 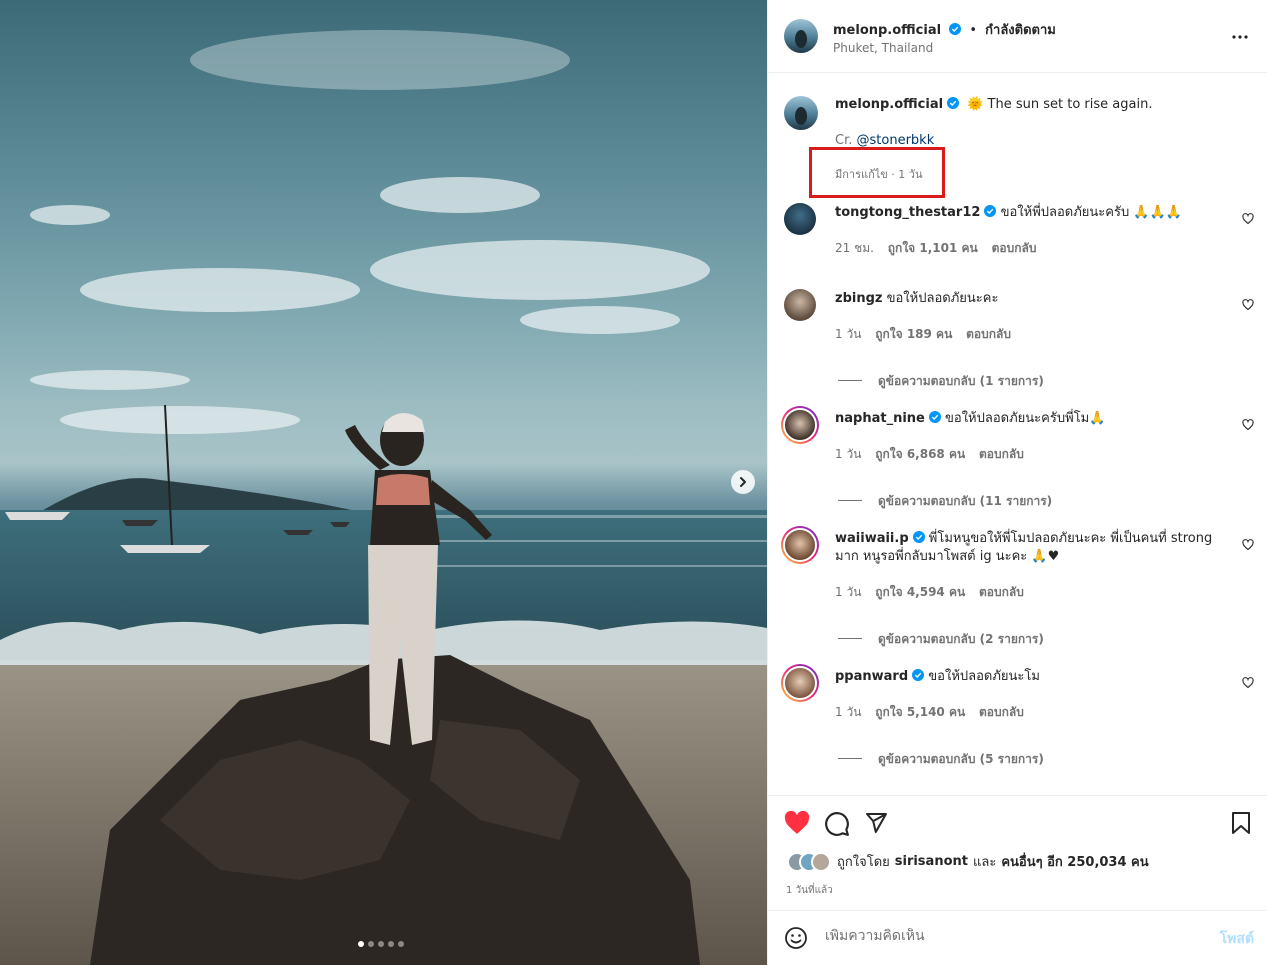 I want to click on comment-username: waiiwaii.p, so click(x=872, y=538).